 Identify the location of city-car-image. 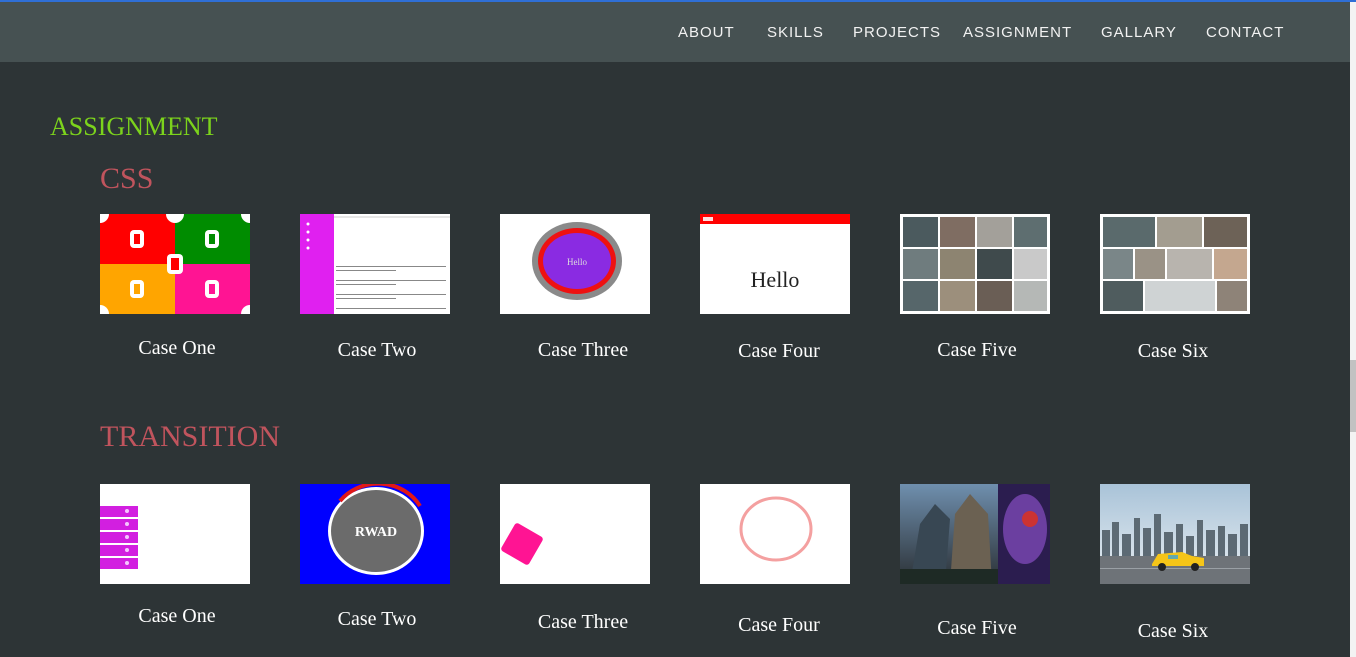
(1175, 534).